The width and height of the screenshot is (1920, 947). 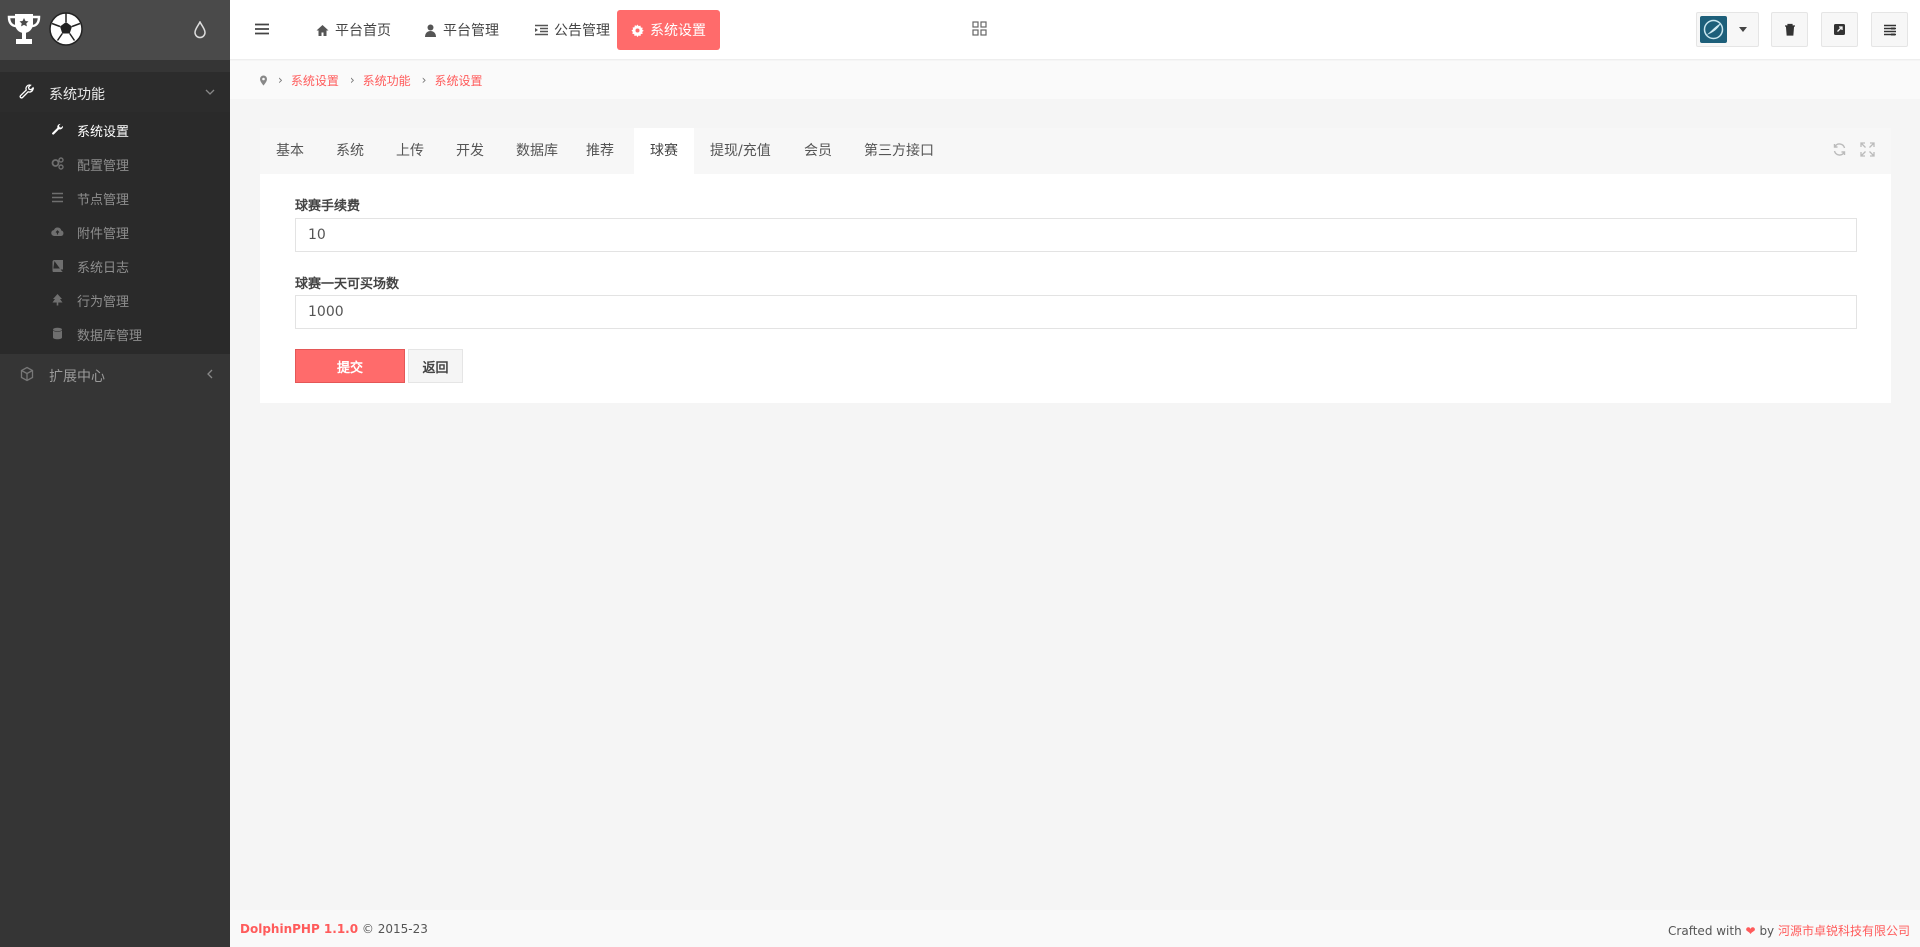 I want to click on tab-recommend: 推荐, so click(x=600, y=151).